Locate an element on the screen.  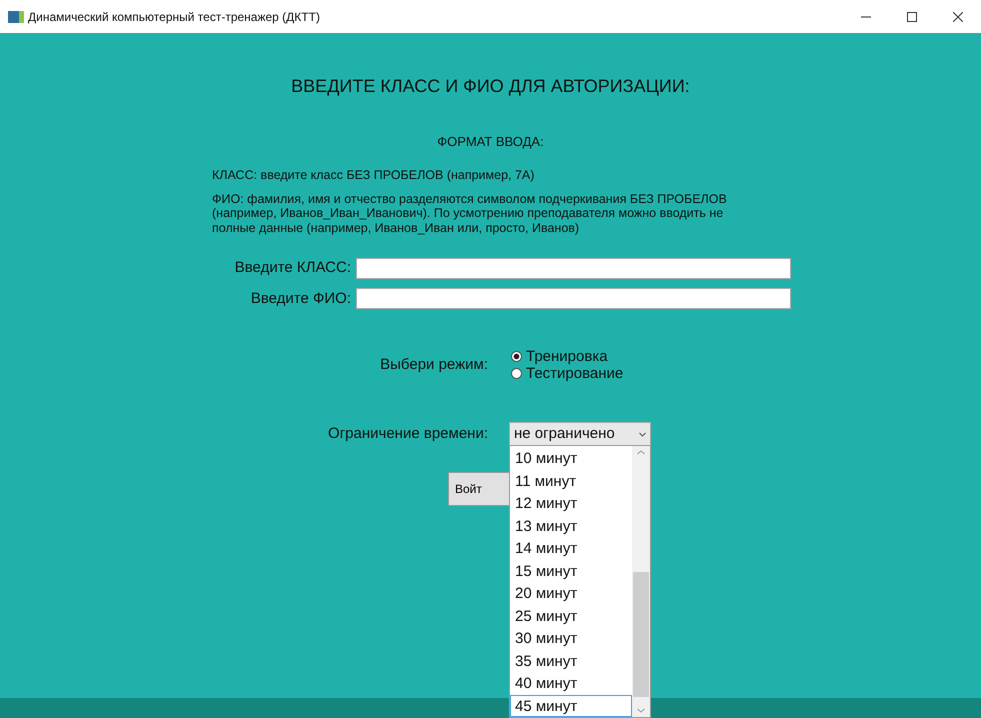
format-note: ФИО: фамилия, имя и отчество разделяются символом подчеркивания БЕЗ ПРОБЕЛОВ (например, Иванов_Иван_Иванович). По усмотрению преподавателя можно вводить не полные данные (например, Иванов_Иван или, просто, Иванов) is located at coordinates (469, 213).